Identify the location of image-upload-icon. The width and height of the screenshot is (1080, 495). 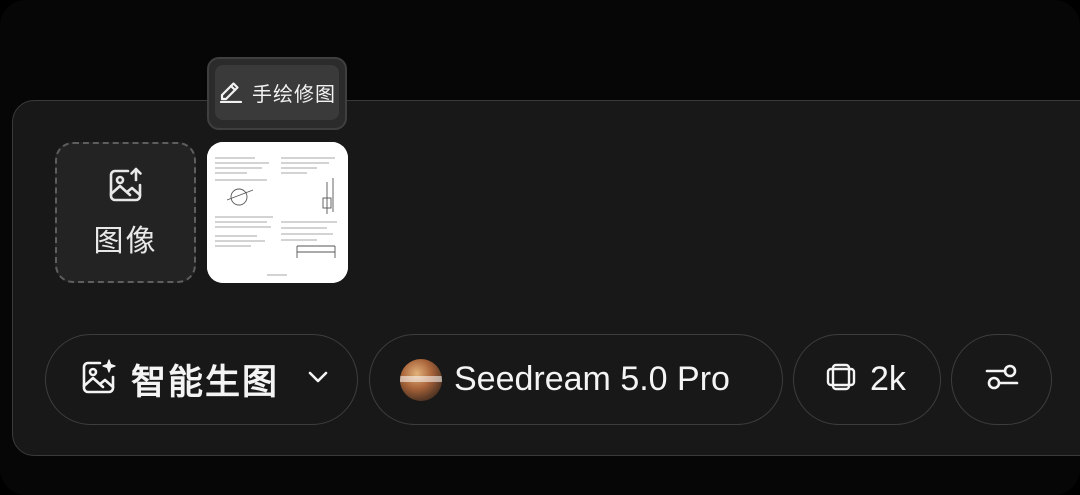
(126, 187).